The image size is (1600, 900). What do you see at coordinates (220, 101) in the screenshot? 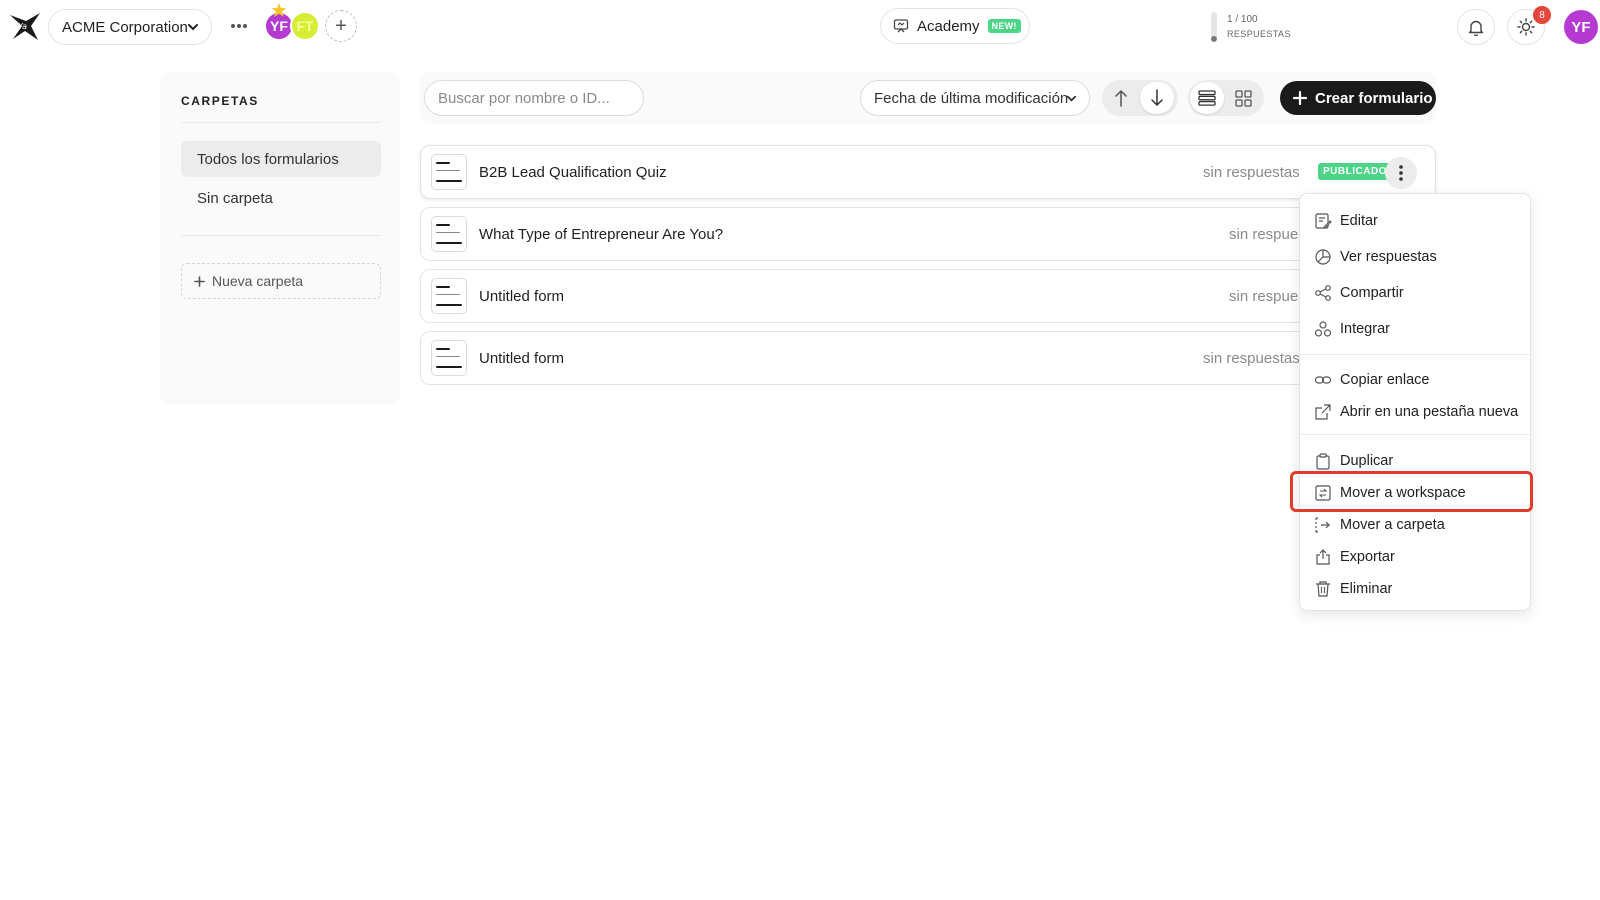
I see `sidebar-title: CARPETAS` at bounding box center [220, 101].